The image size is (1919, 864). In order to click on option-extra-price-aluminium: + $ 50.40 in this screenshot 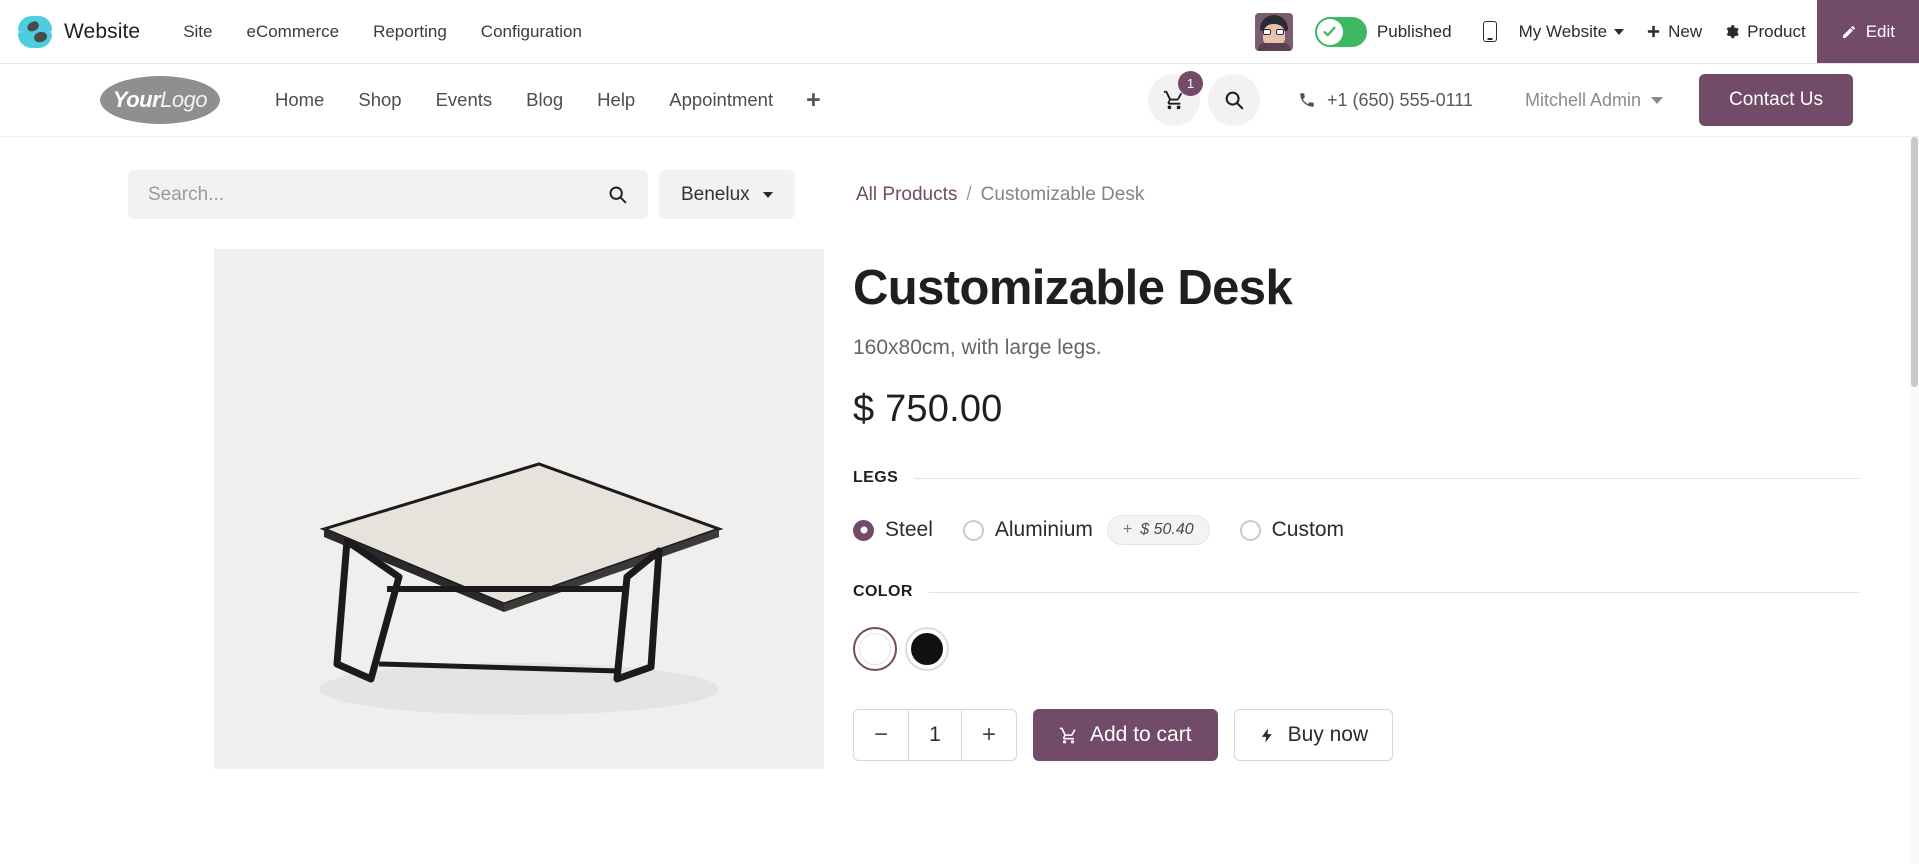, I will do `click(1158, 530)`.